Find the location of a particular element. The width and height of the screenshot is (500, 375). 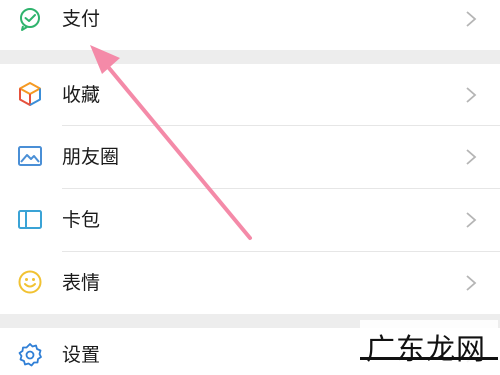

menu-item-label: 设置 is located at coordinates (81, 355).